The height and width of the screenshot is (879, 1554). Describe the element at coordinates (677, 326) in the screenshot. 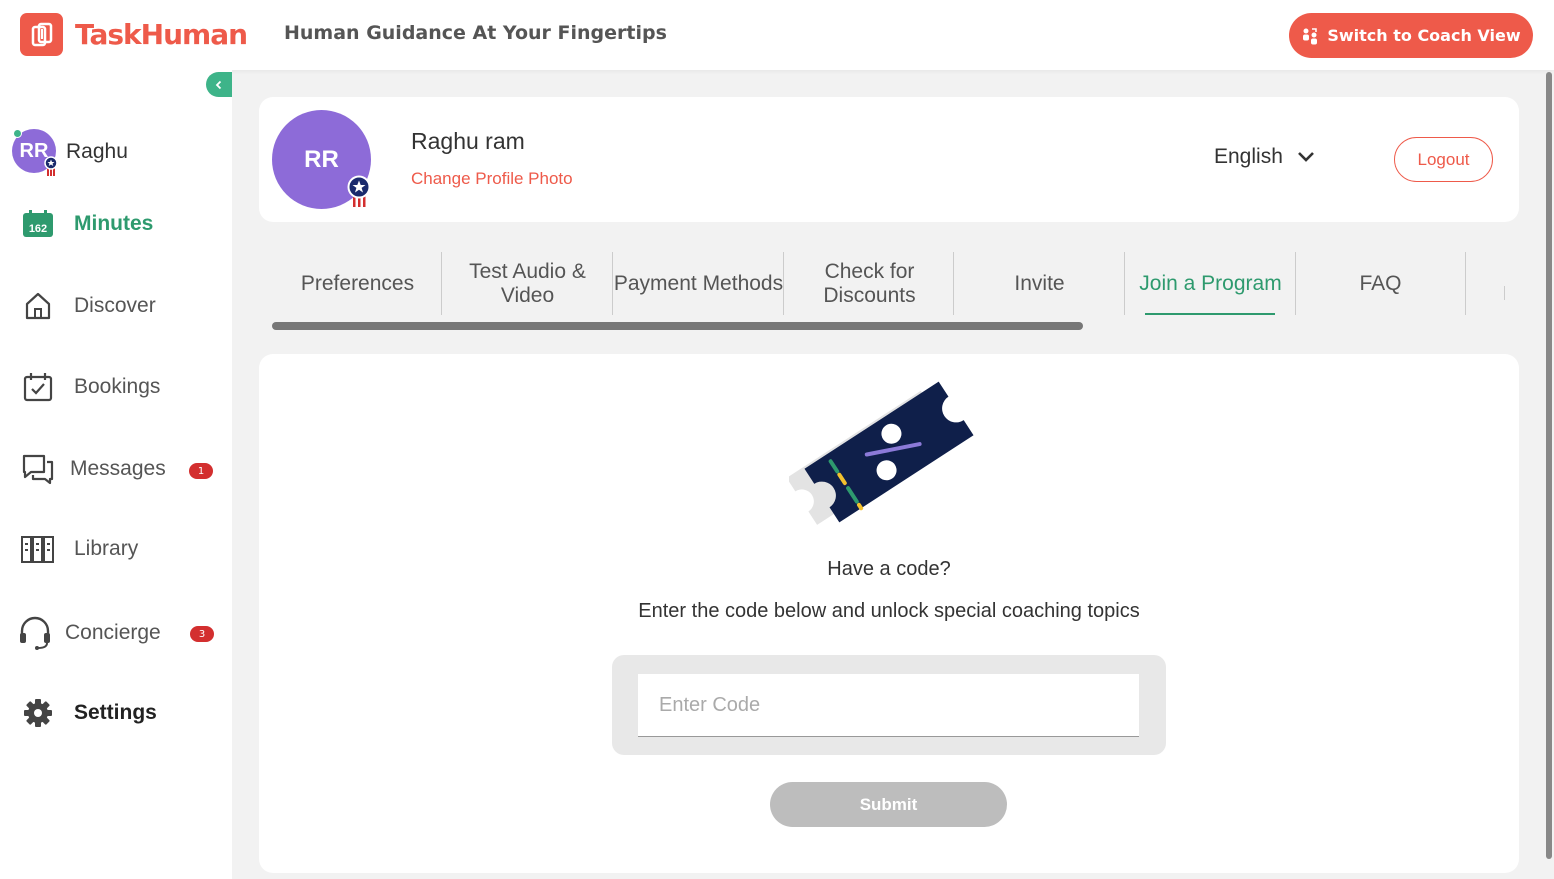

I see `tabs-horizontal-scrollbar` at that location.